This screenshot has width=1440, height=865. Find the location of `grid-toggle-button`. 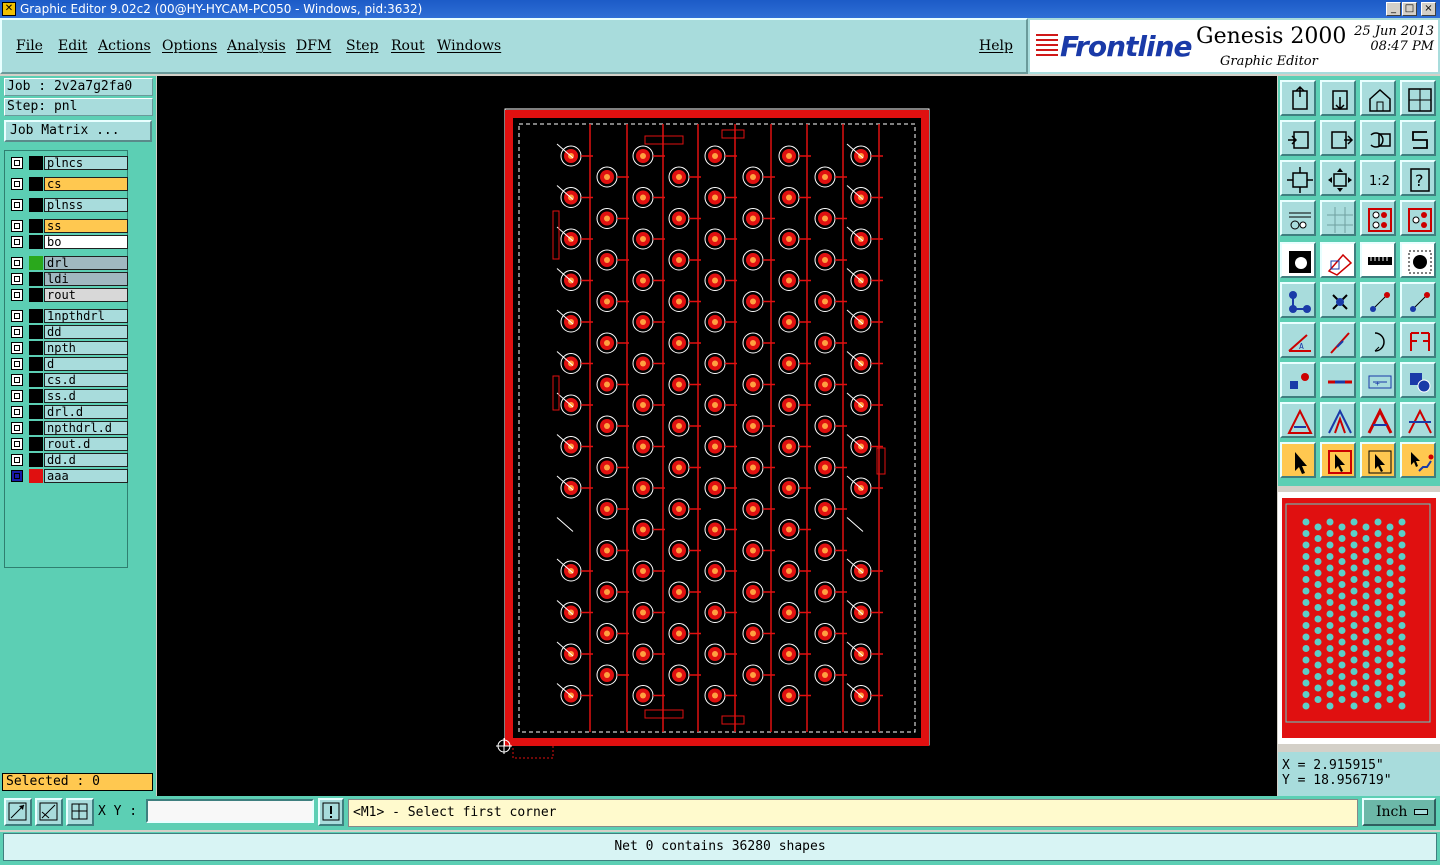

grid-toggle-button is located at coordinates (80, 812).